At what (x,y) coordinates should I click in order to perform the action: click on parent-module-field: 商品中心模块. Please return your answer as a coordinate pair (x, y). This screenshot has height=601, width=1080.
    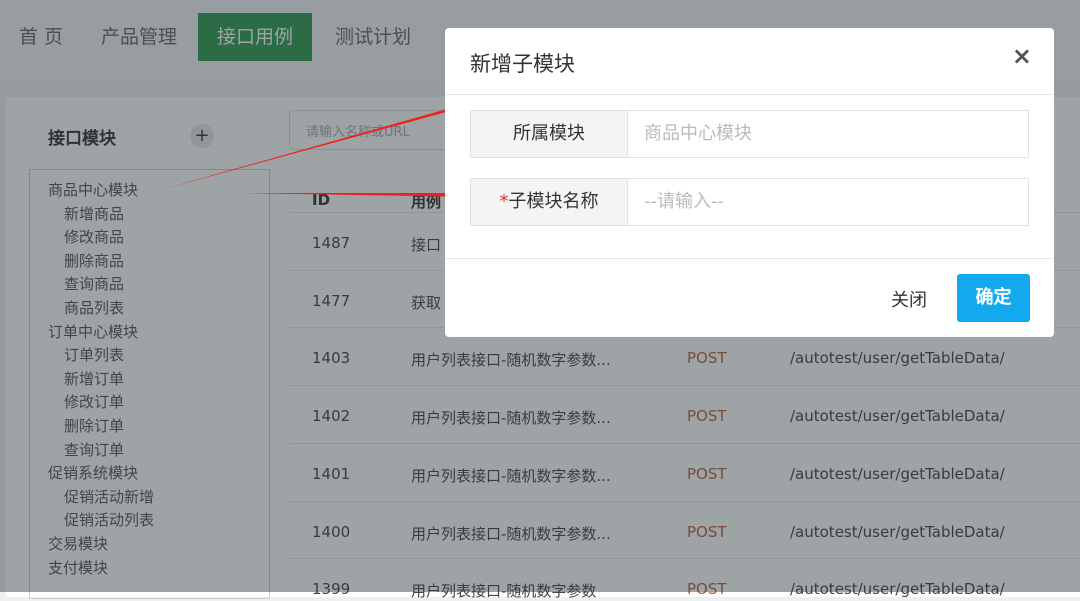
    Looking at the image, I should click on (828, 134).